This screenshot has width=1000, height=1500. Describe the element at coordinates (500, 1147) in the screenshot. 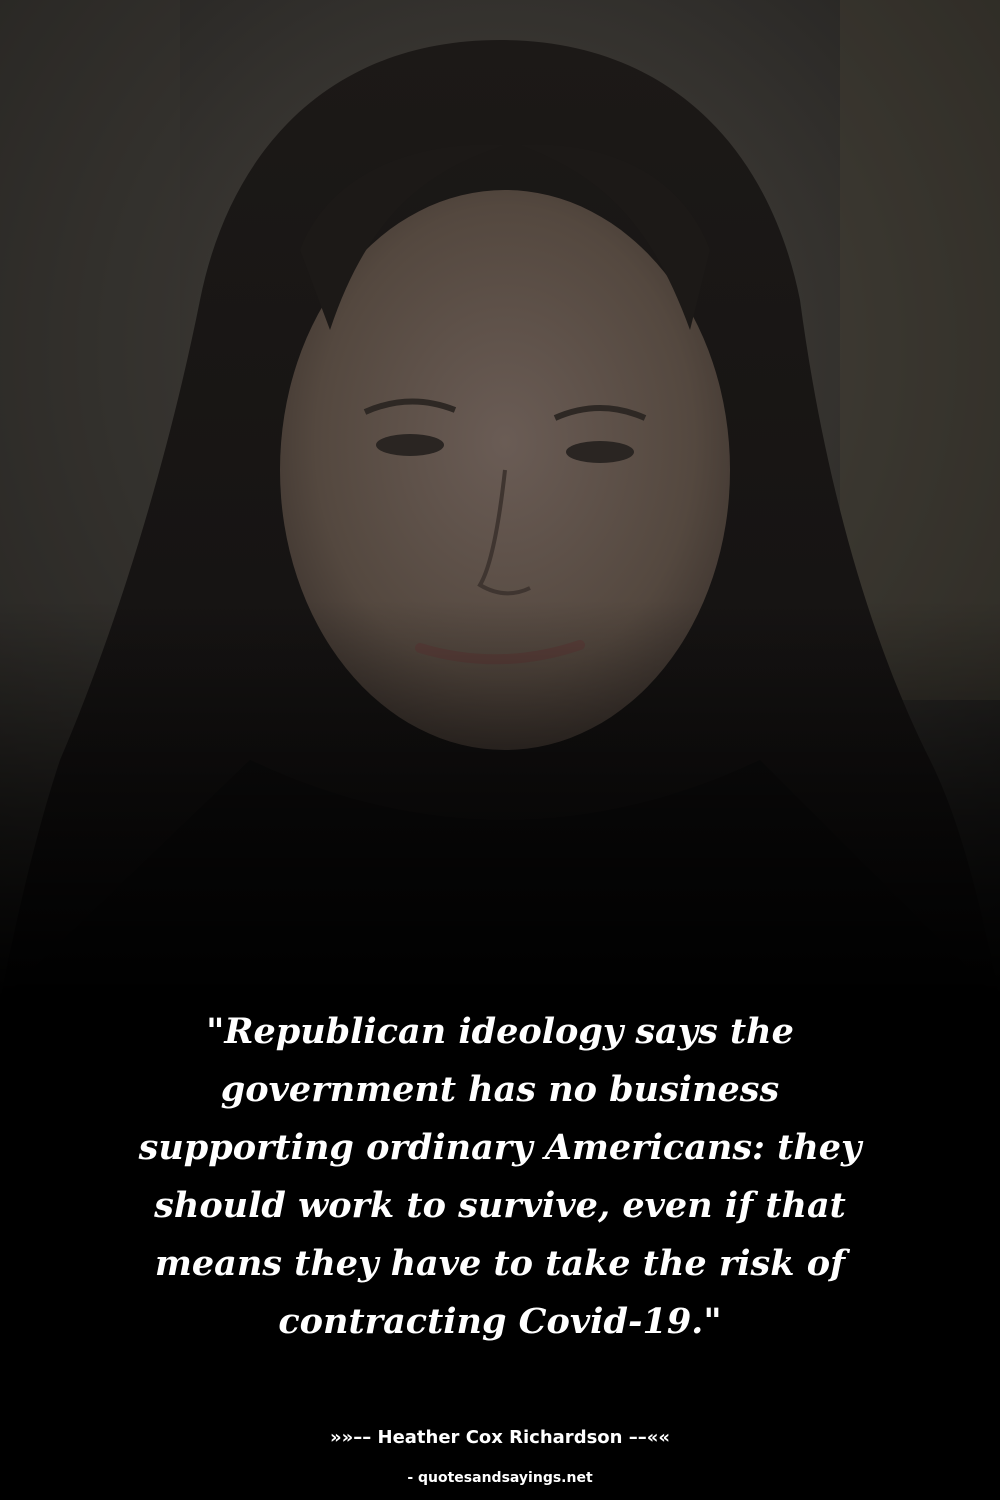

I see `quote-line: supporting ordinary Americans: they` at that location.